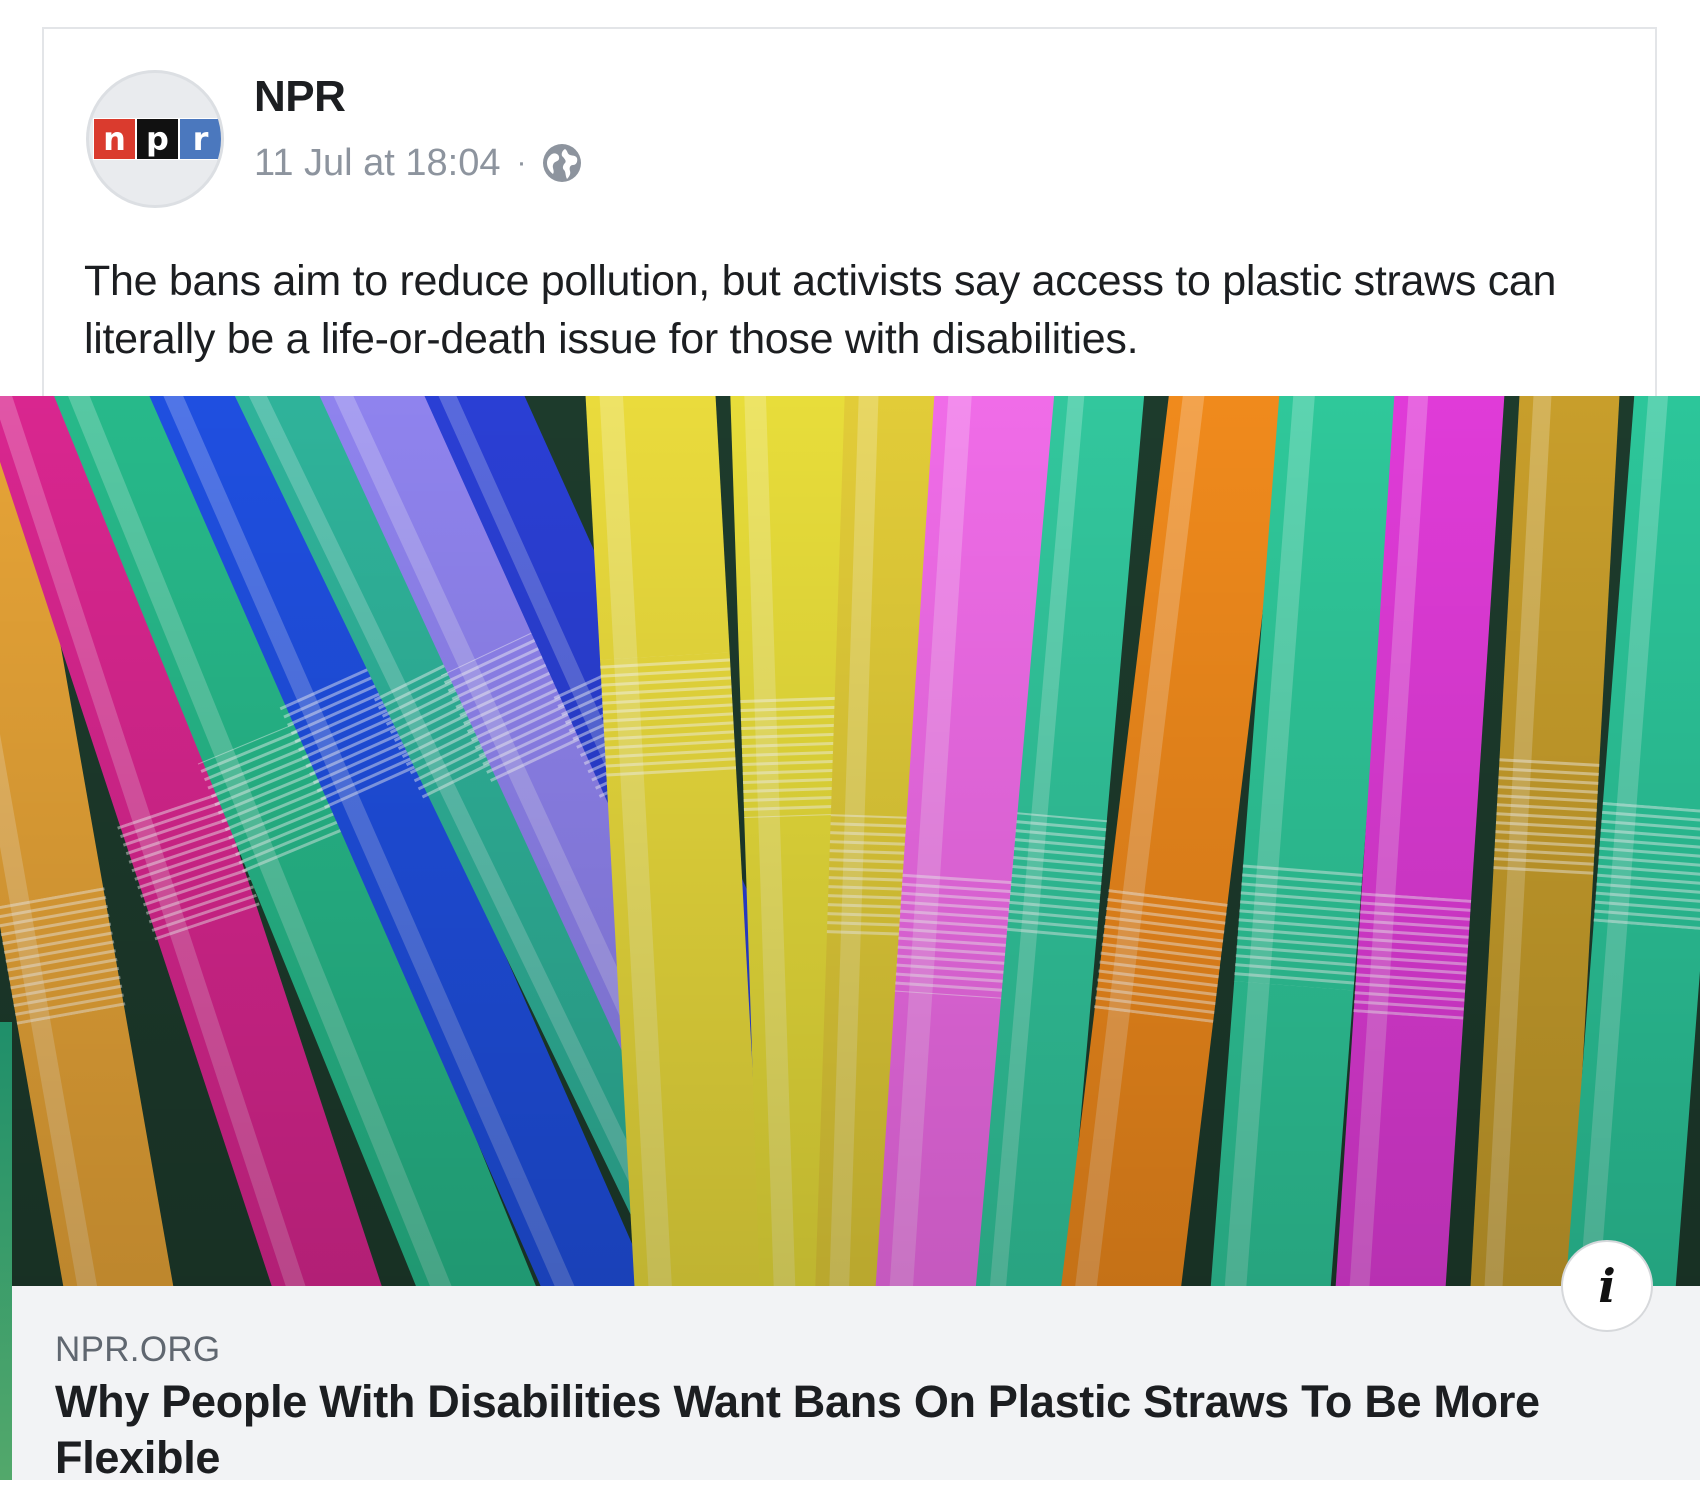 The image size is (1700, 1486). I want to click on npr-logo-n: n, so click(114, 139).